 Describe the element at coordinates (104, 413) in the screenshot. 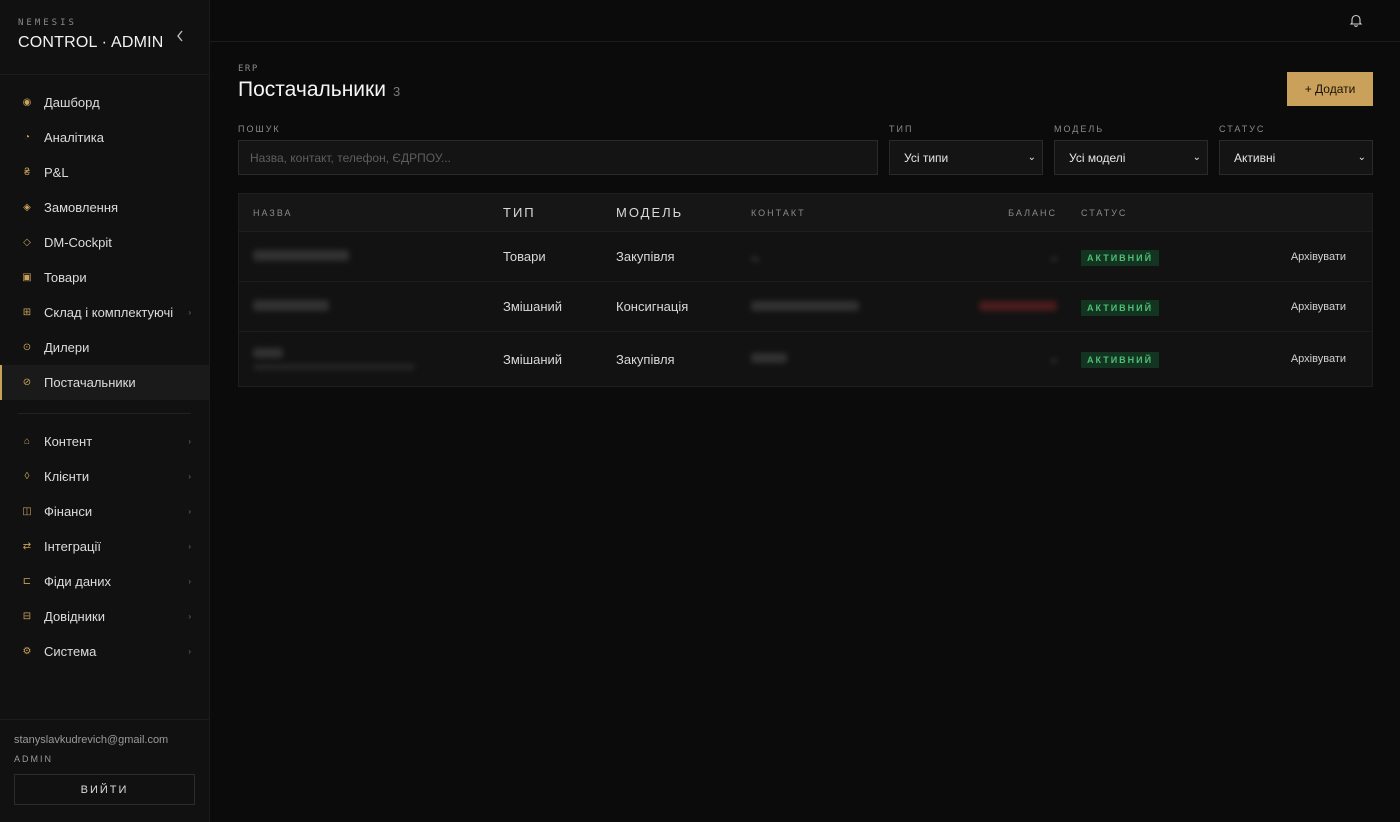

I see `nav-divider` at that location.